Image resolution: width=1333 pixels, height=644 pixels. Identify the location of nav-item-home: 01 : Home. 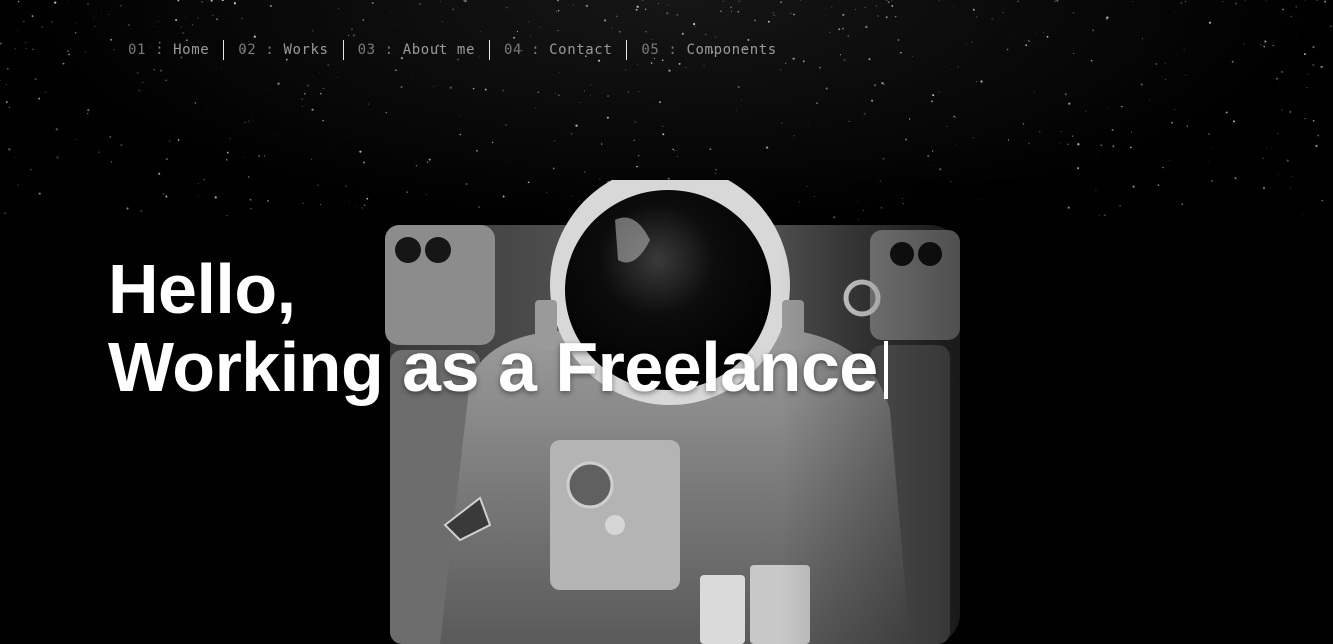
(168, 50).